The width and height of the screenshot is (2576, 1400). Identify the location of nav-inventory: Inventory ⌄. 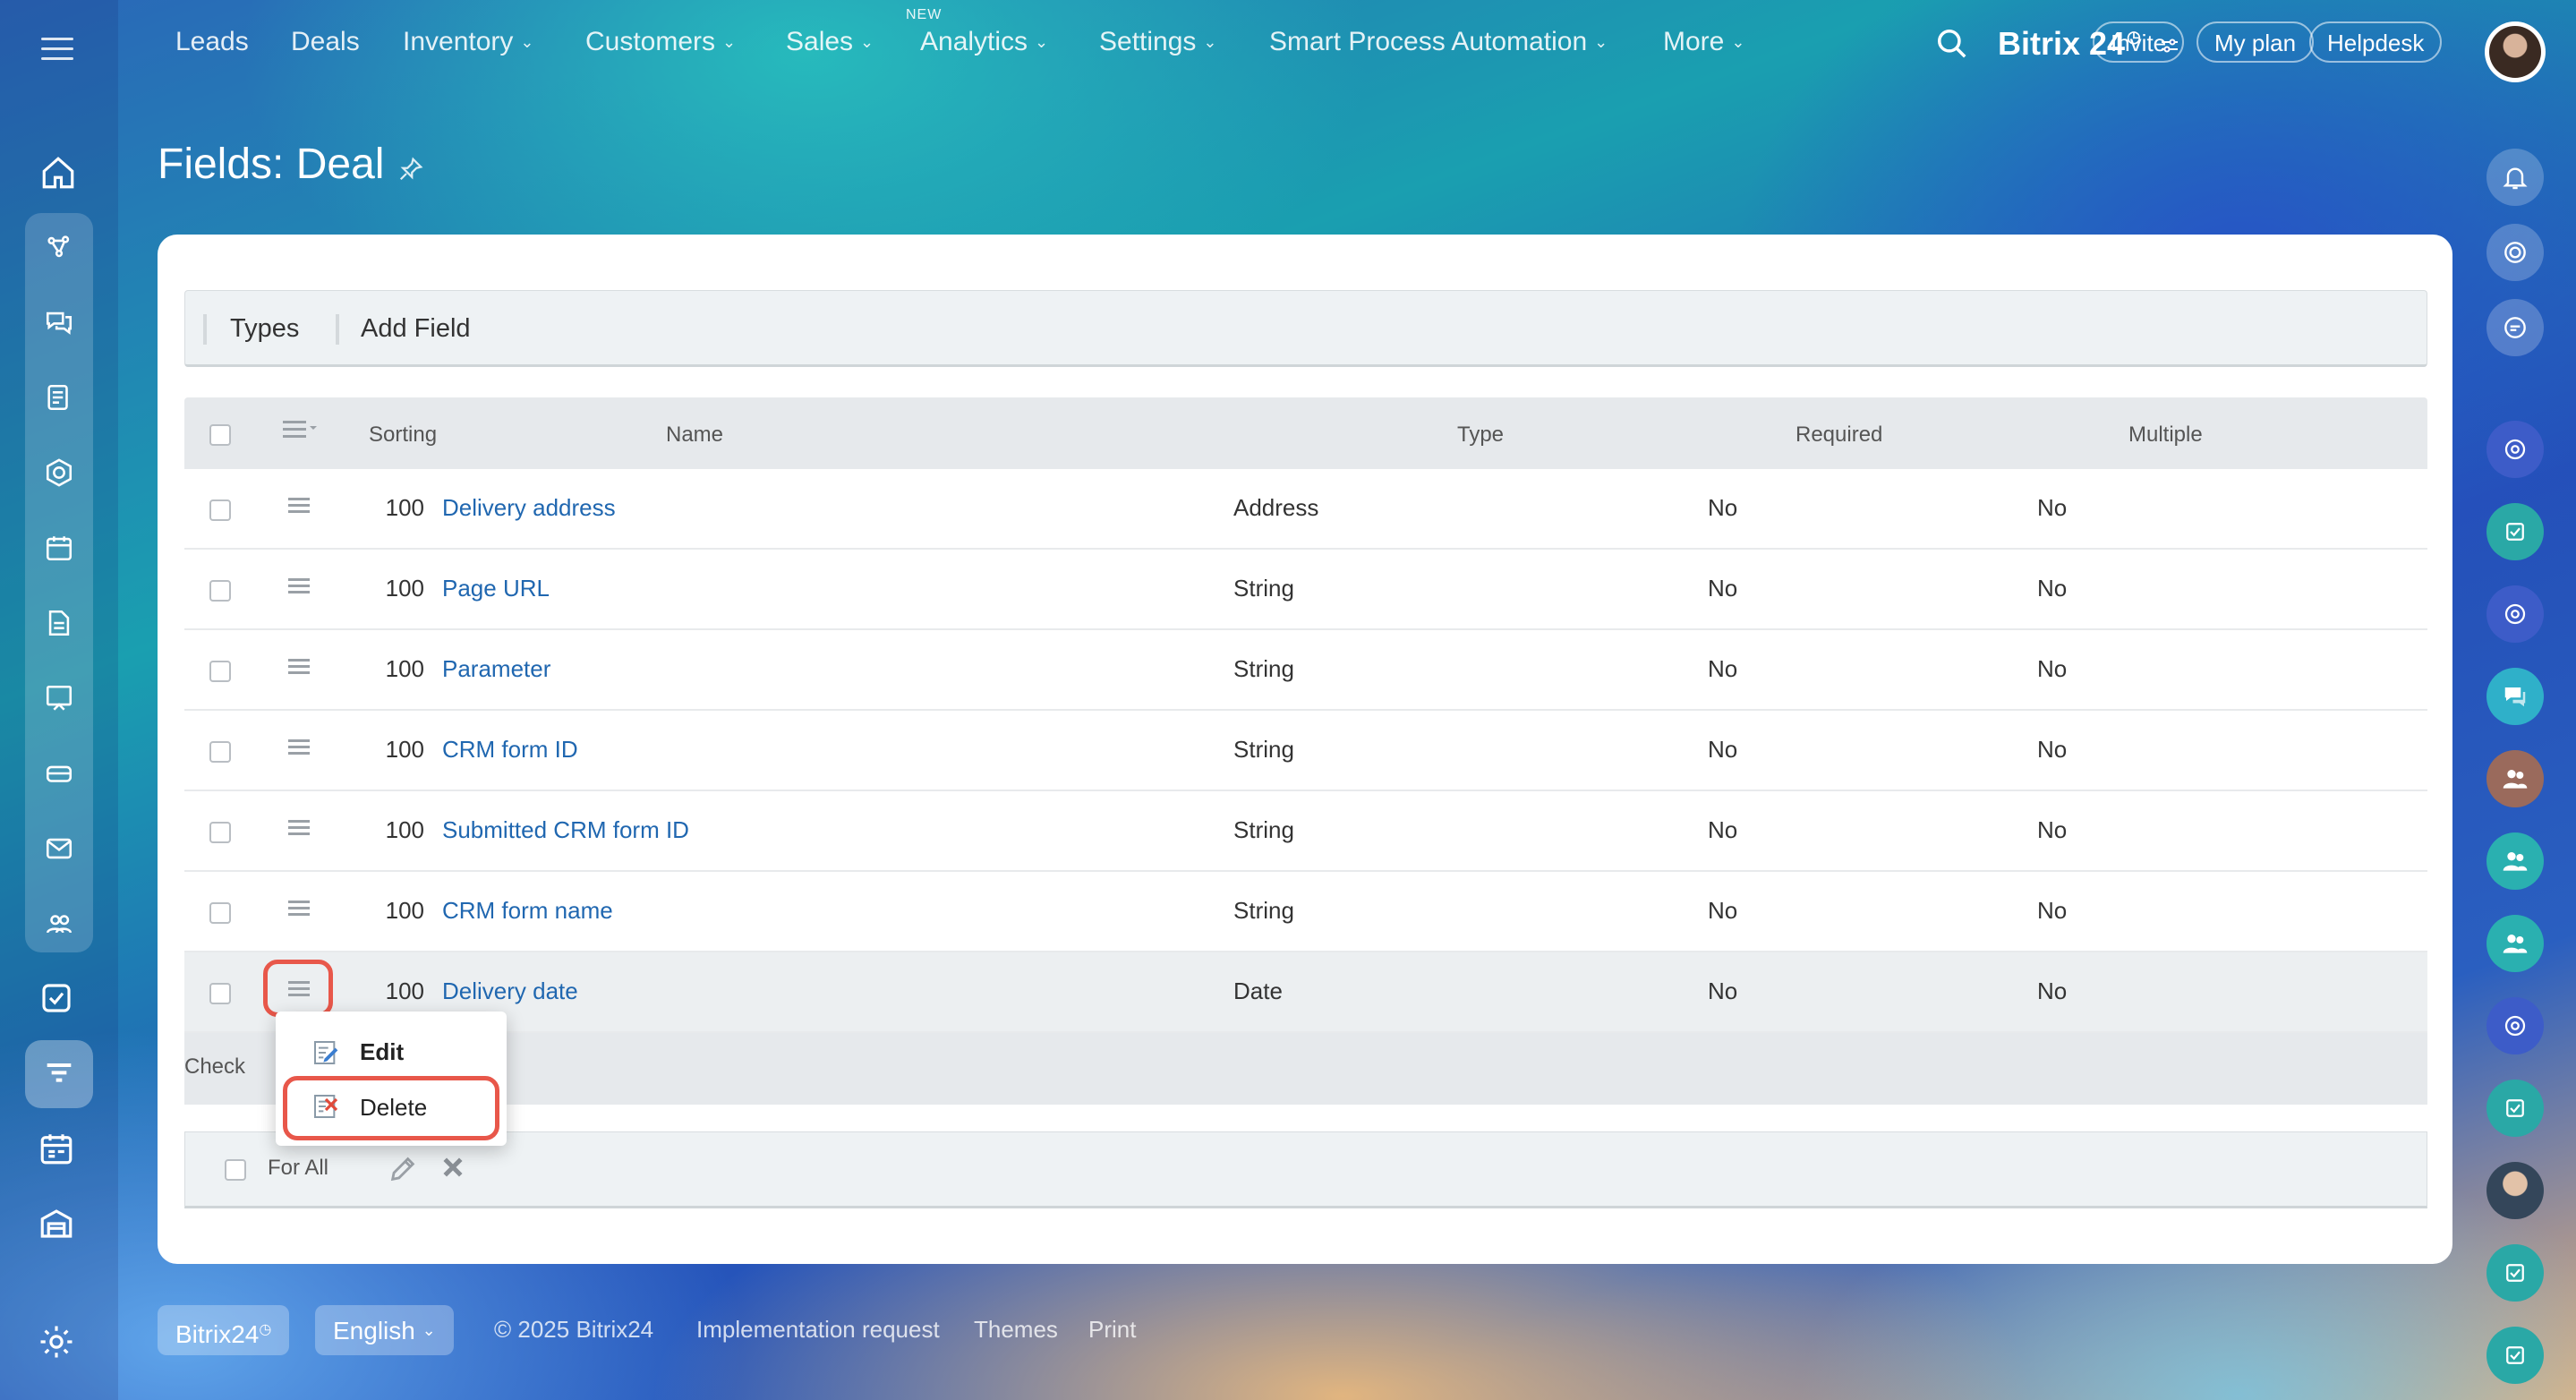
(468, 42).